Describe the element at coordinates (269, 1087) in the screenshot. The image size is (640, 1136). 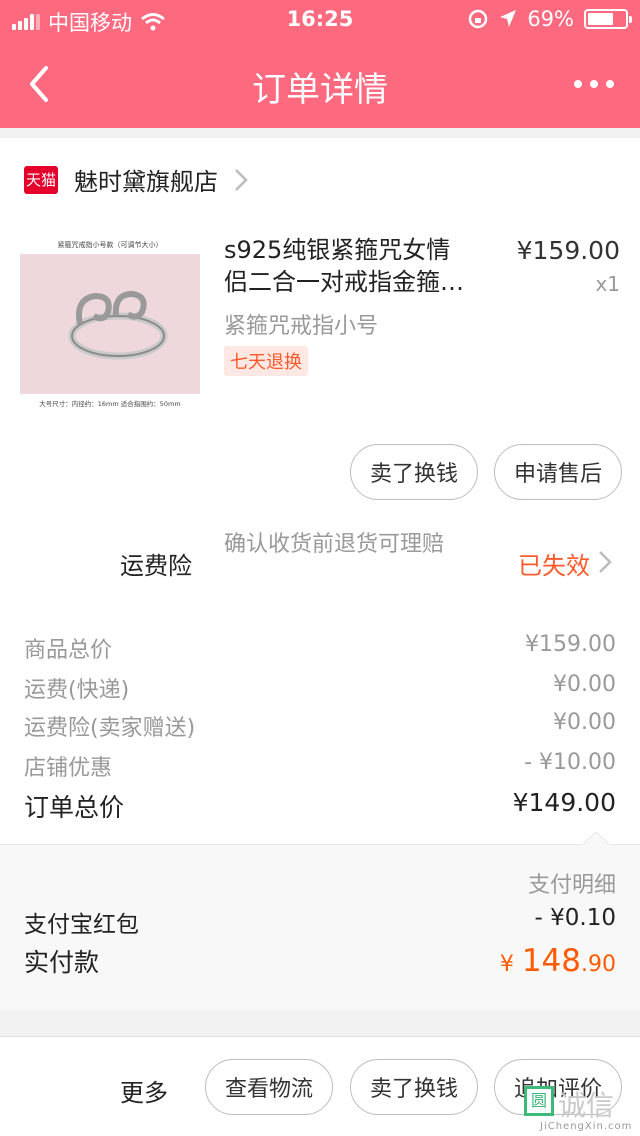
I see `view-logistics-button: 查看物流` at that location.